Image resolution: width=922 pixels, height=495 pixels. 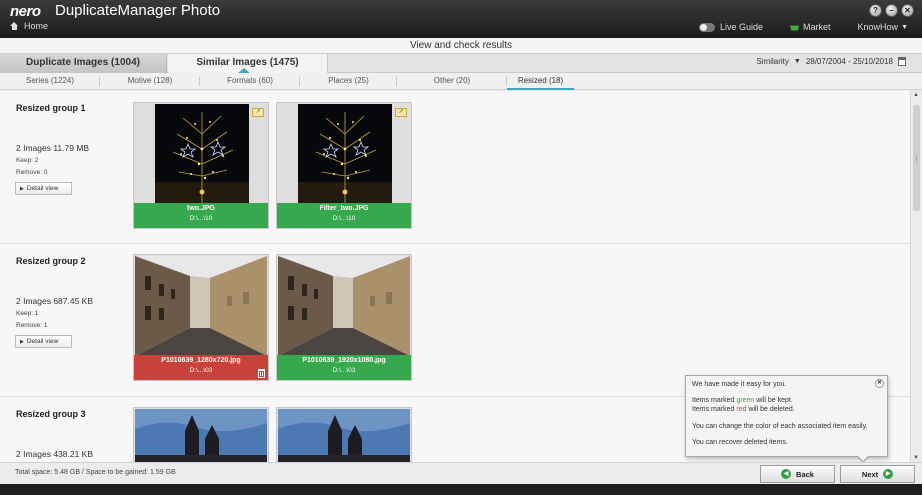 I want to click on help-button: ?, so click(x=875, y=10).